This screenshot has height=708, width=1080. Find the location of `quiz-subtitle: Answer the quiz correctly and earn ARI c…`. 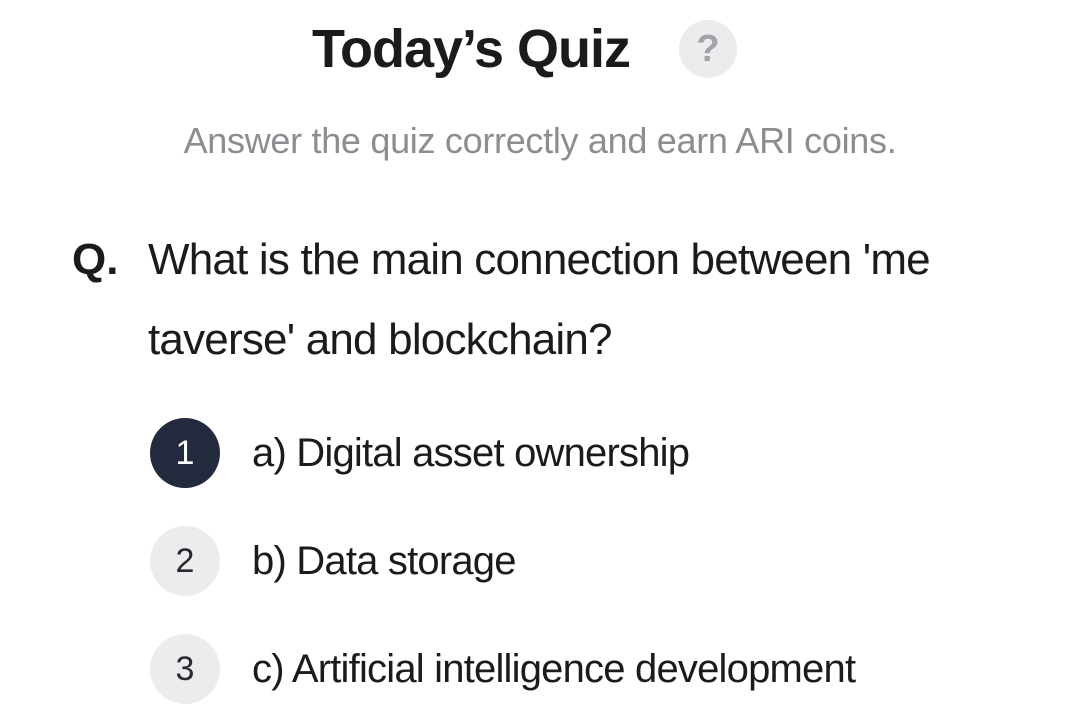

quiz-subtitle: Answer the quiz correctly and earn ARI c… is located at coordinates (540, 140).